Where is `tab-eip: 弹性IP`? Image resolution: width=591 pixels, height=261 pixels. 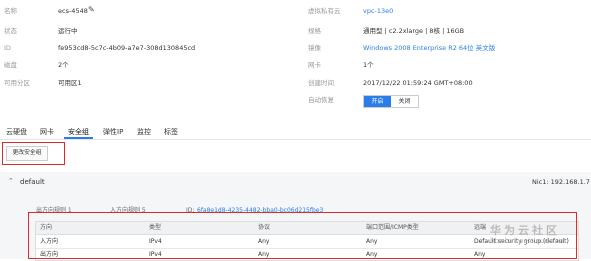
tab-eip: 弹性IP is located at coordinates (113, 132).